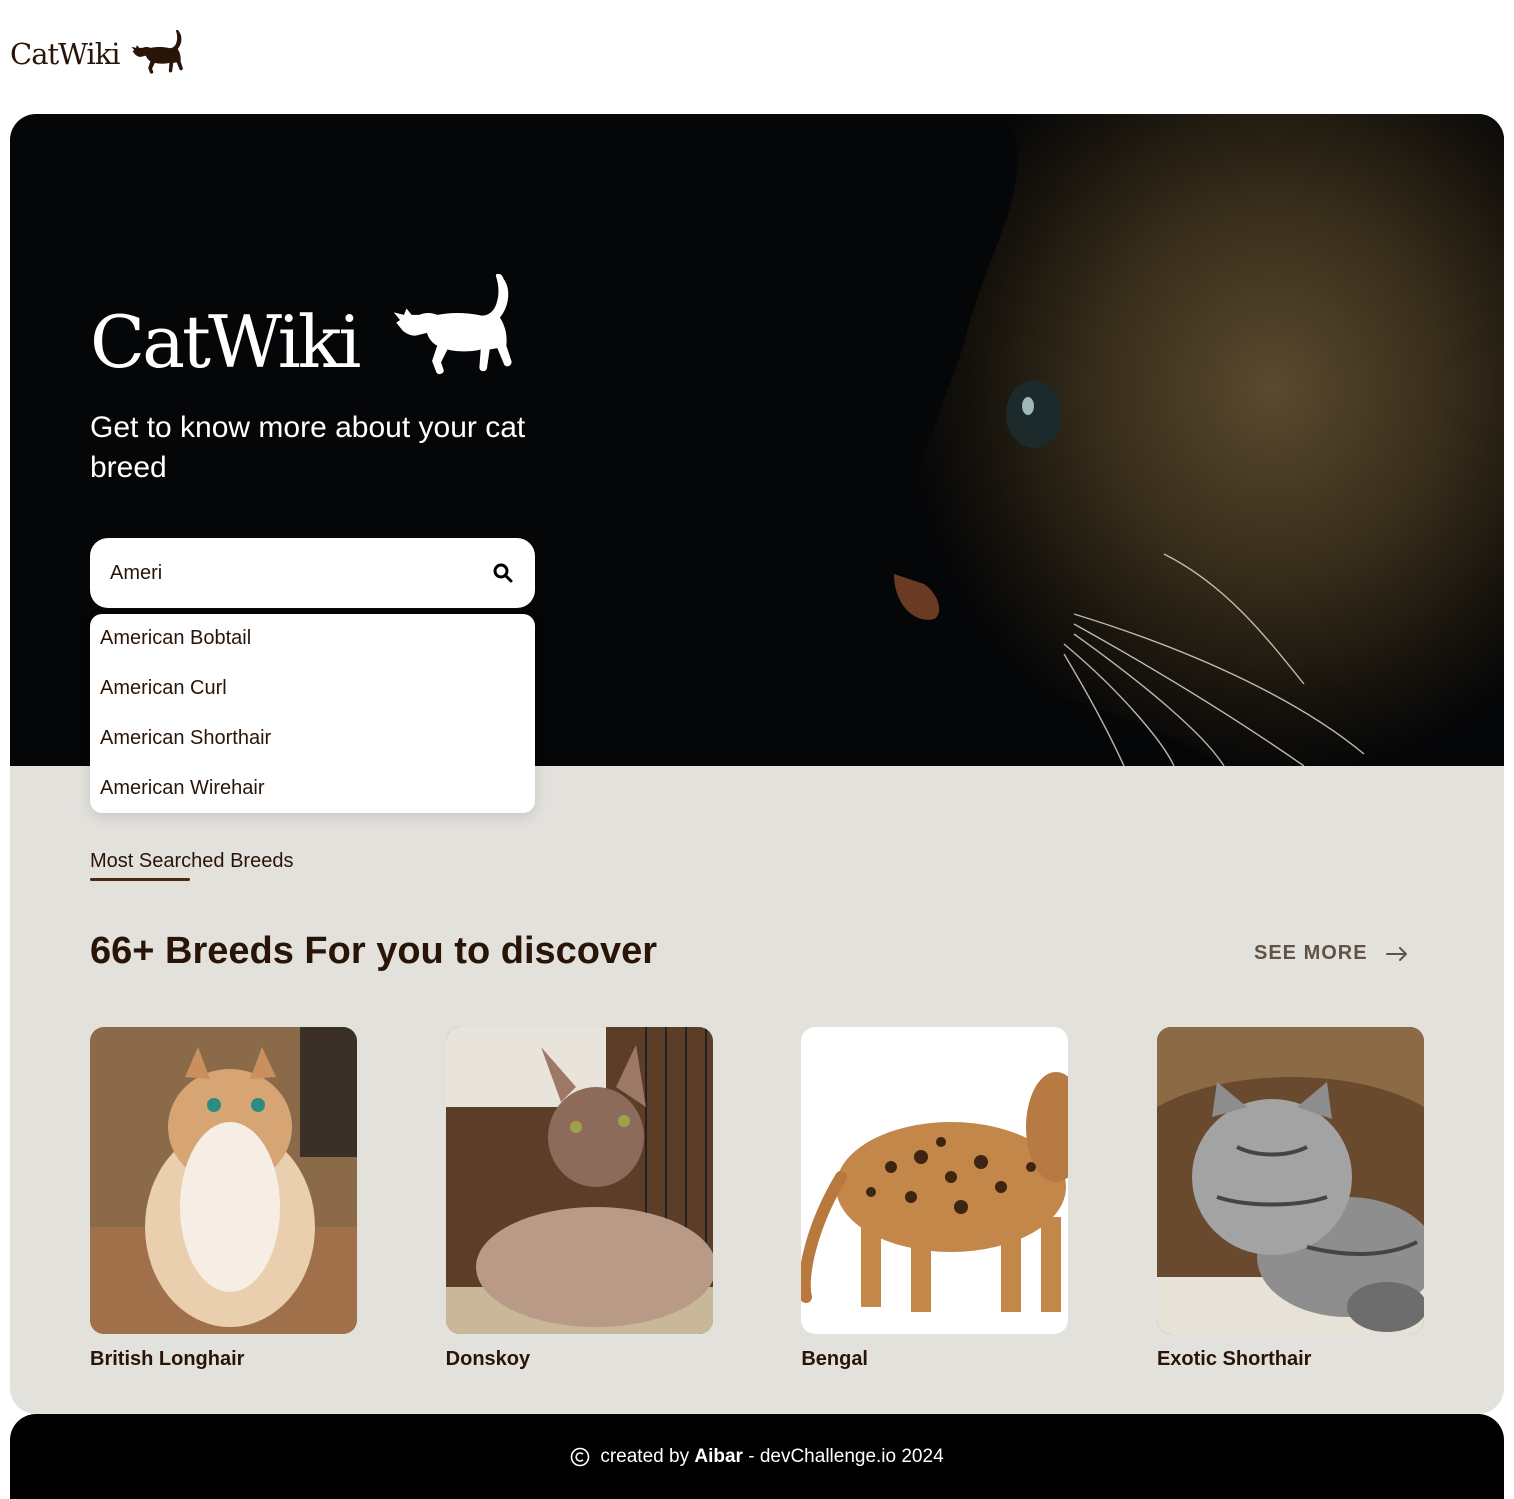 The height and width of the screenshot is (1499, 1514). What do you see at coordinates (308, 447) in the screenshot?
I see `hero-subtitle: Get to know more about your cat breed` at bounding box center [308, 447].